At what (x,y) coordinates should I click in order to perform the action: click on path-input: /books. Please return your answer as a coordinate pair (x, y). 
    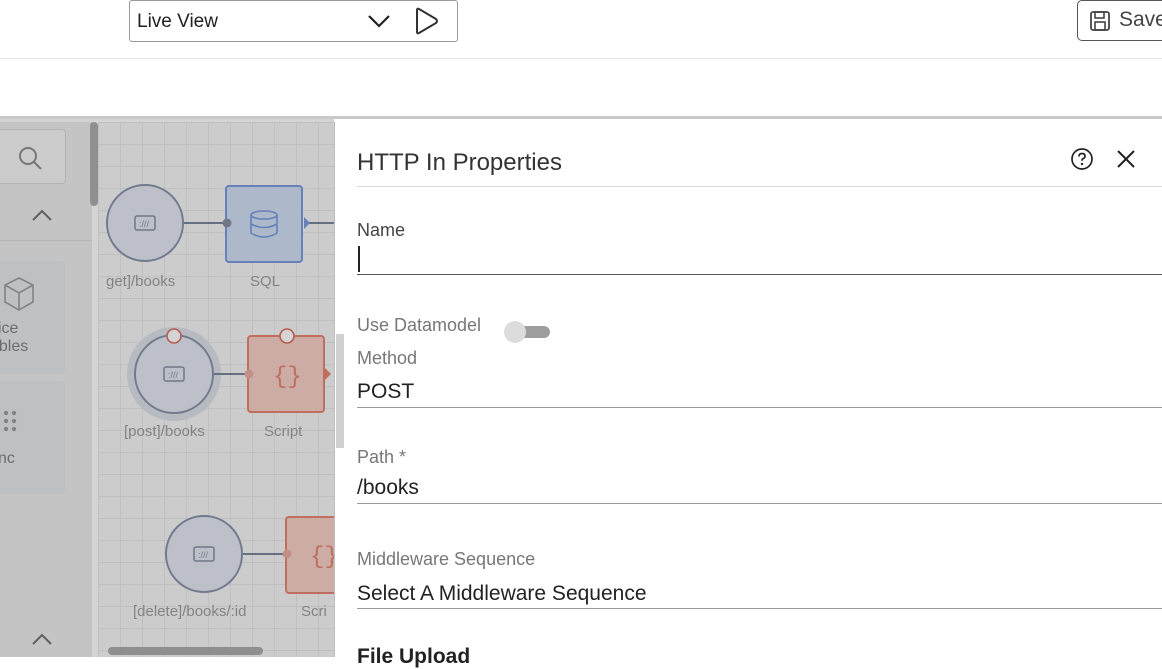
    Looking at the image, I should click on (388, 488).